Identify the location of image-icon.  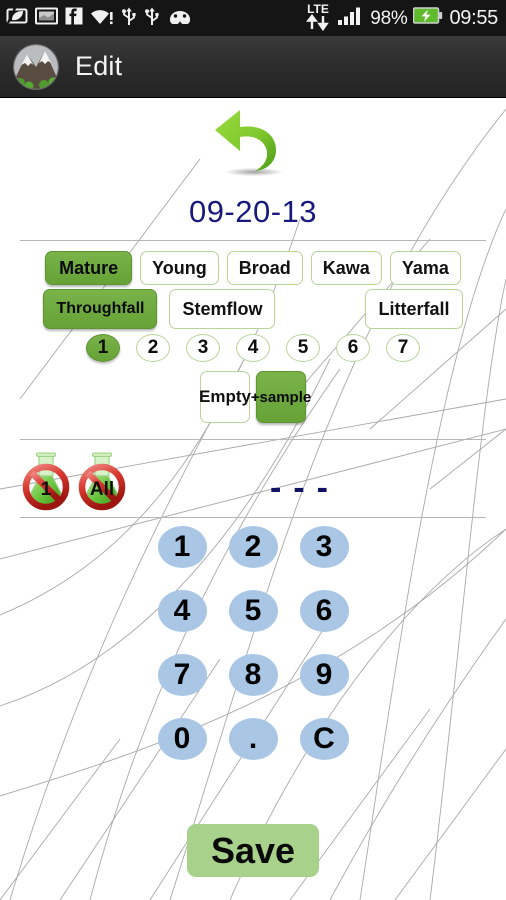
(46, 18).